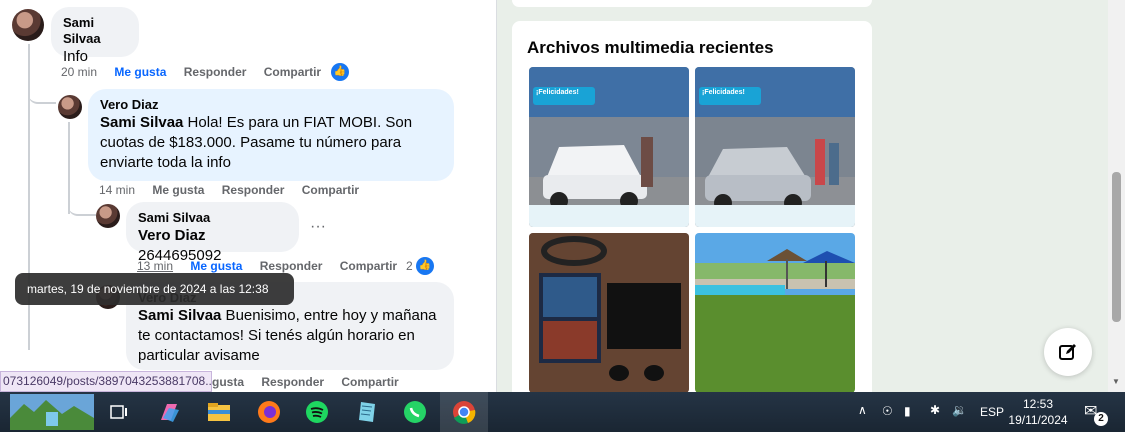 The image size is (1125, 432). What do you see at coordinates (562, 412) in the screenshot?
I see `windows-taskbar: ∧ ☉ ▮ ✱ 🔉 ESP 12:53 19/11/2024 ✉ 2` at bounding box center [562, 412].